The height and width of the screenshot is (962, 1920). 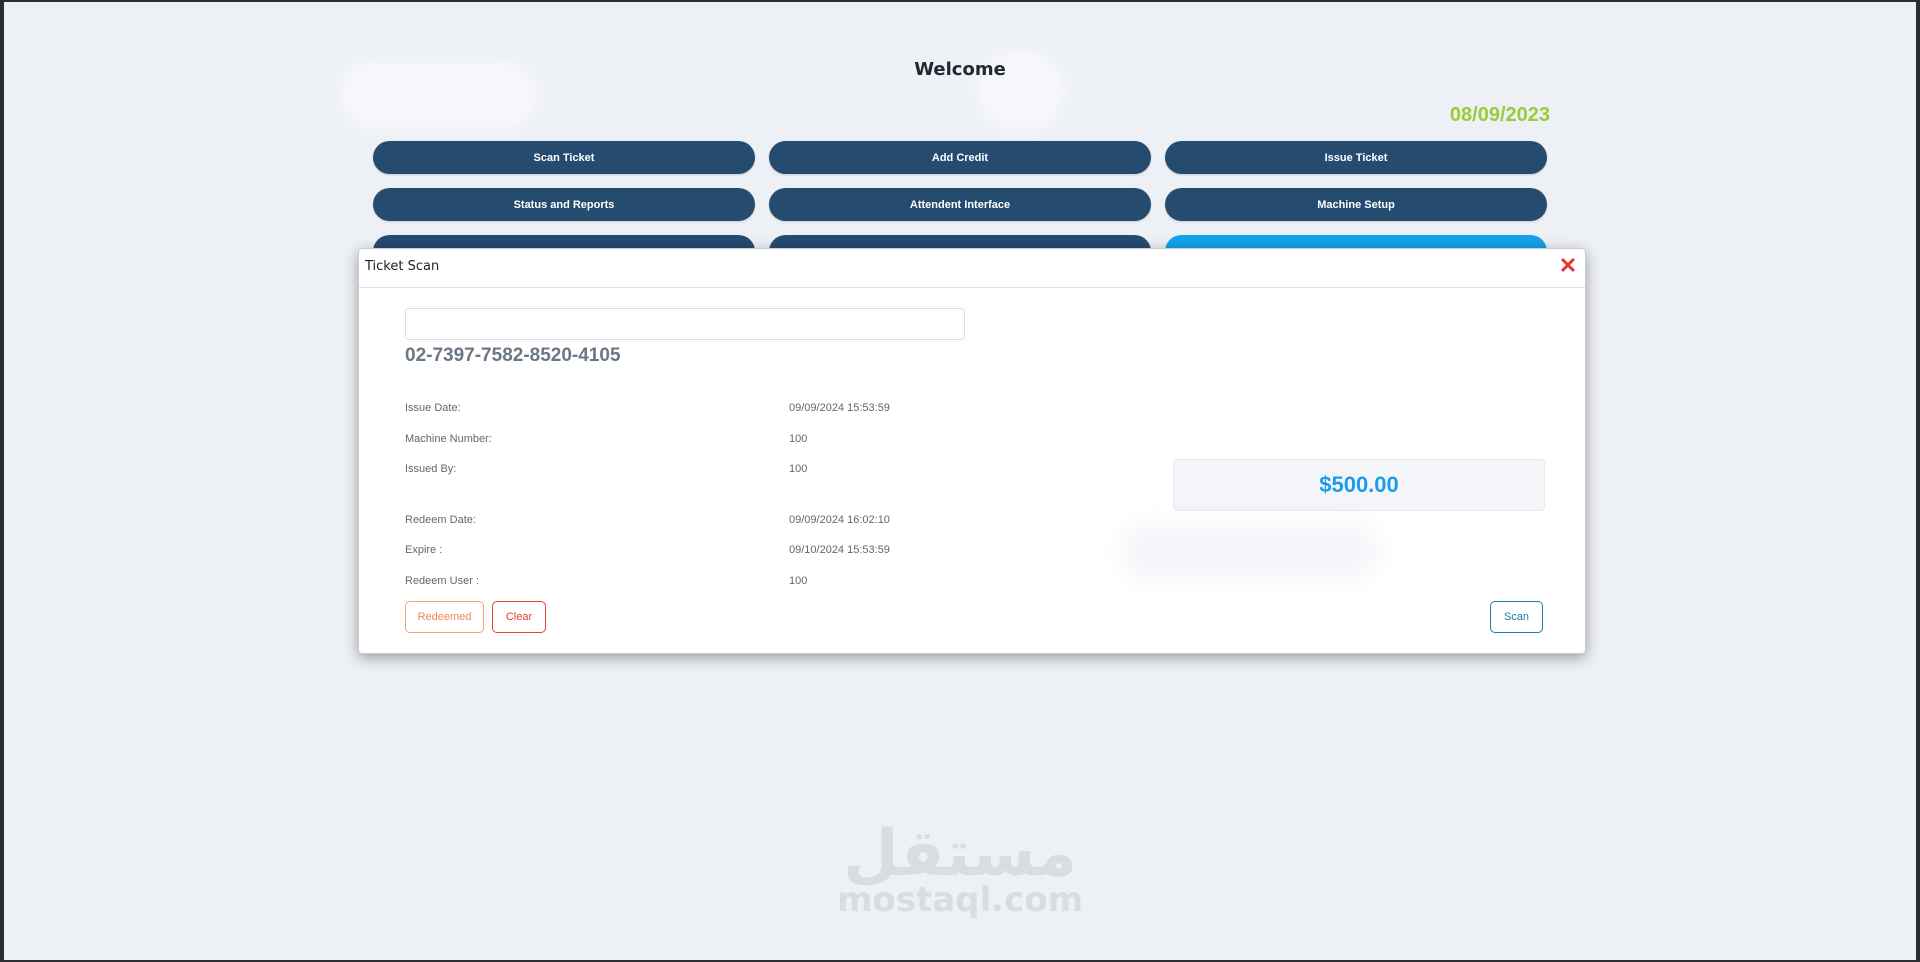 What do you see at coordinates (519, 617) in the screenshot?
I see `clear-button: Clear` at bounding box center [519, 617].